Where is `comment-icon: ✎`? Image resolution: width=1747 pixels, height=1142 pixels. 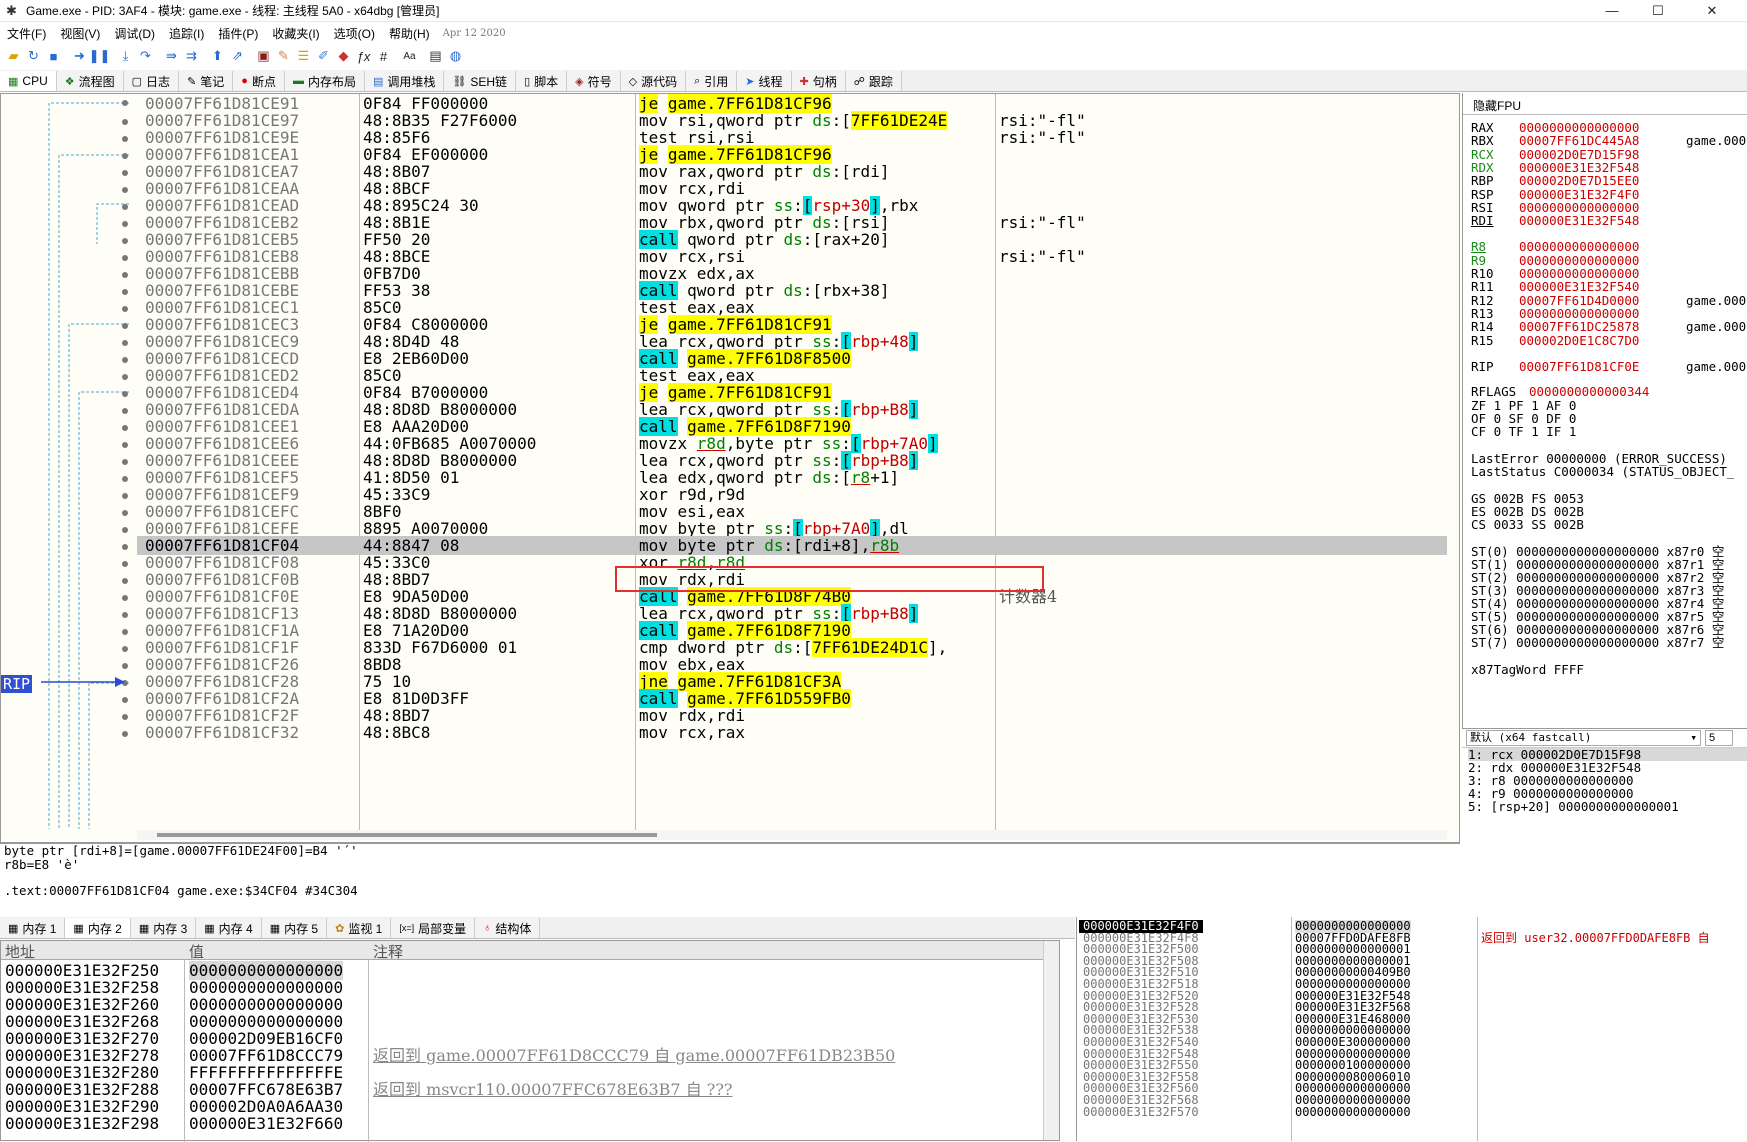
comment-icon: ✎ is located at coordinates (283, 56).